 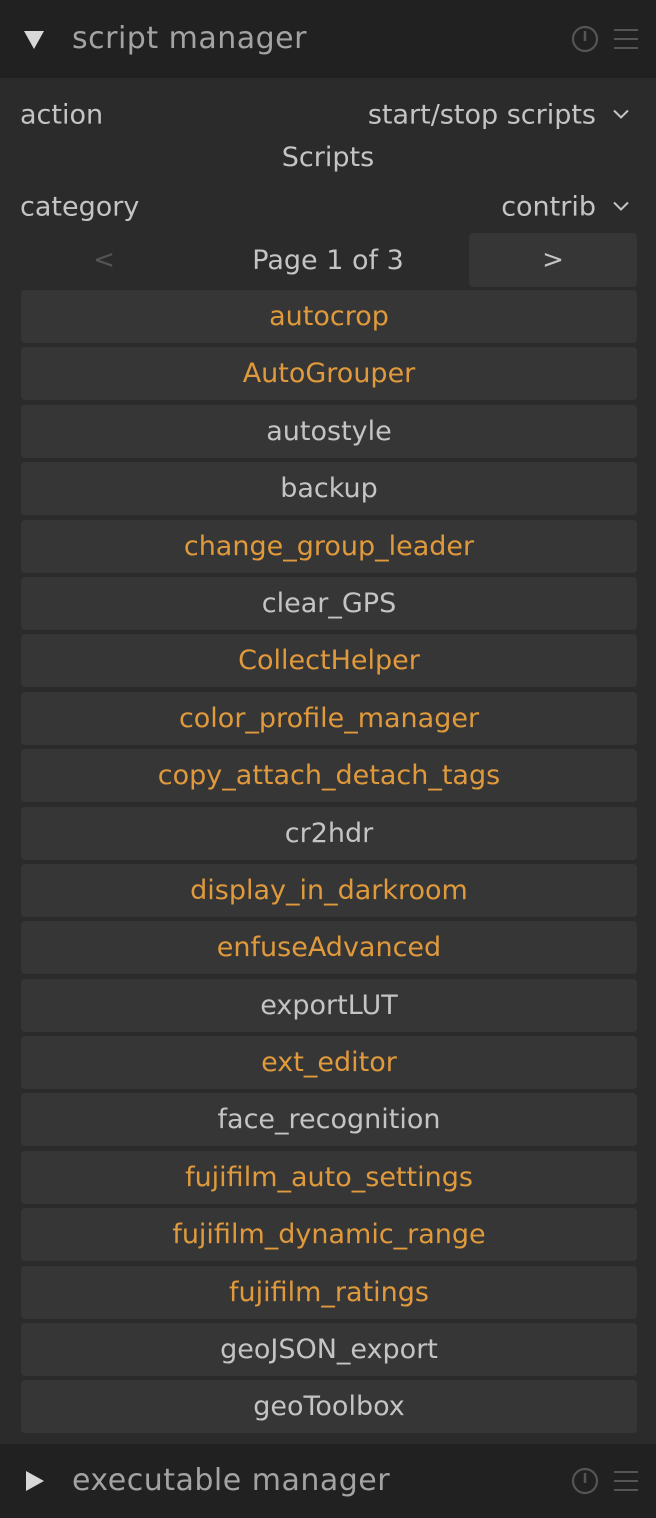 What do you see at coordinates (328, 207) in the screenshot?
I see `category-combobox: category contrib` at bounding box center [328, 207].